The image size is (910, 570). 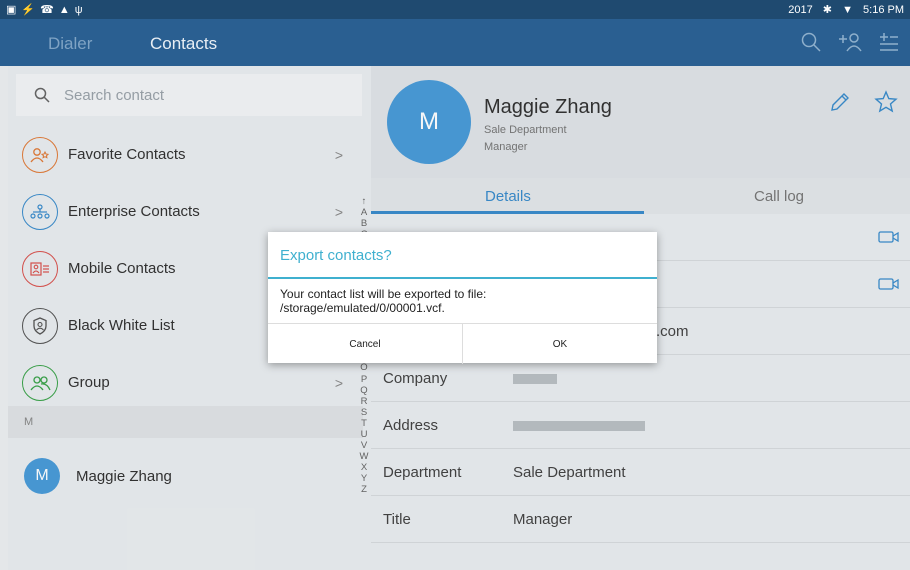 What do you see at coordinates (183, 44) in the screenshot?
I see `tab-contacts: Contacts` at bounding box center [183, 44].